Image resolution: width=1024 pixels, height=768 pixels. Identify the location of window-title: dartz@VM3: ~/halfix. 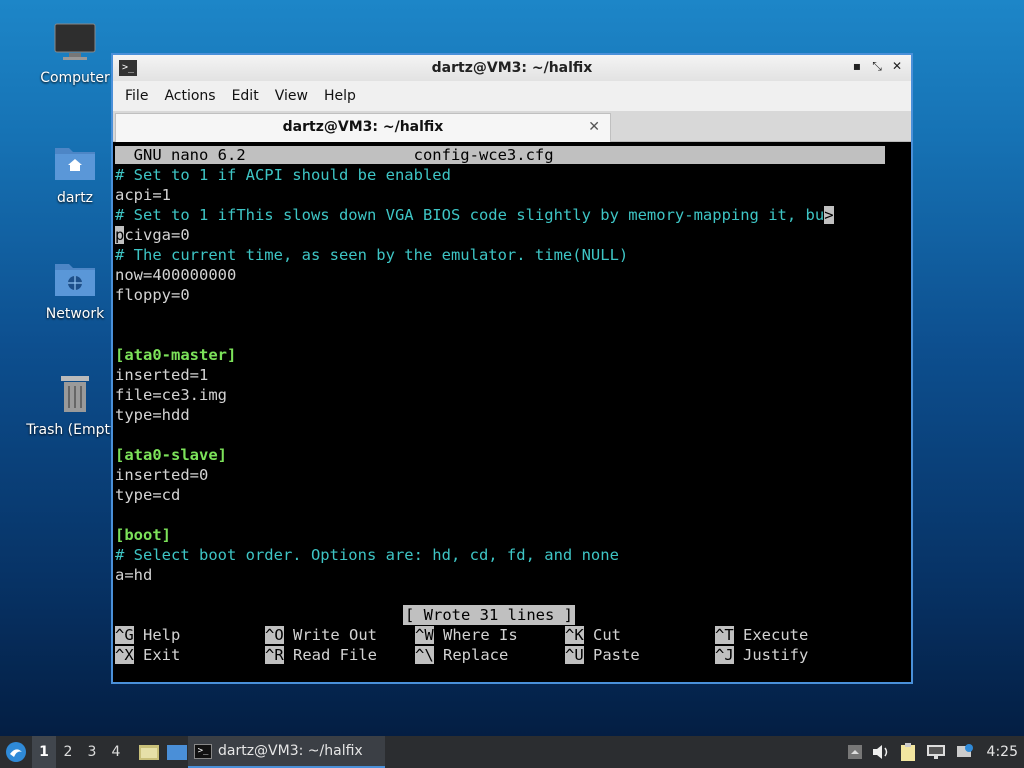
(512, 68).